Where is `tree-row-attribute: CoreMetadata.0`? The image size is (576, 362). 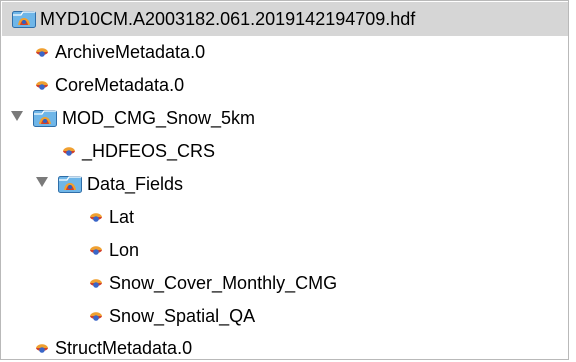
tree-row-attribute: CoreMetadata.0 is located at coordinates (285, 85).